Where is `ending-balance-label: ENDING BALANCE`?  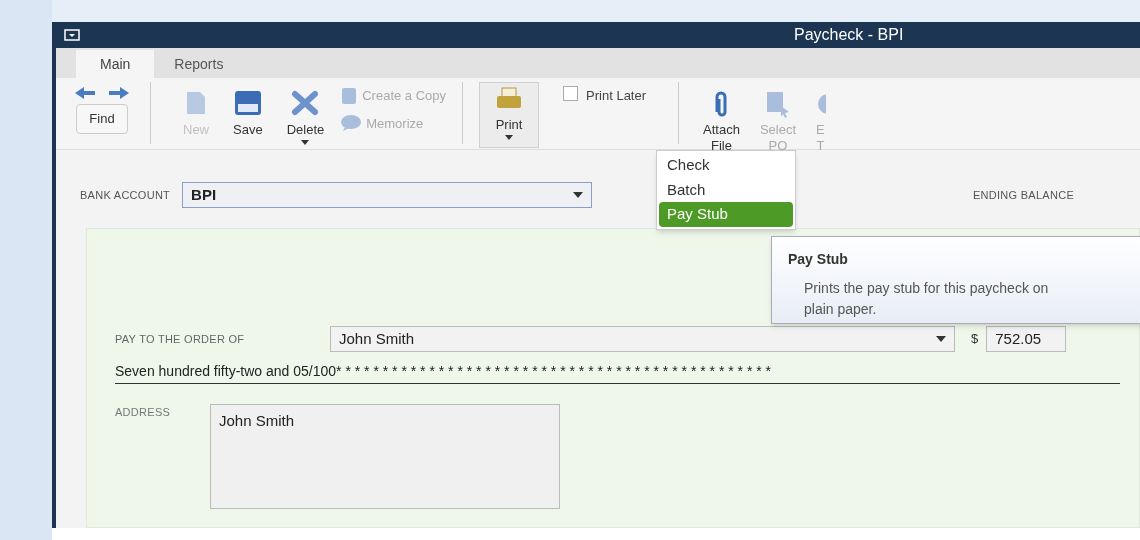
ending-balance-label: ENDING BALANCE is located at coordinates (1023, 195).